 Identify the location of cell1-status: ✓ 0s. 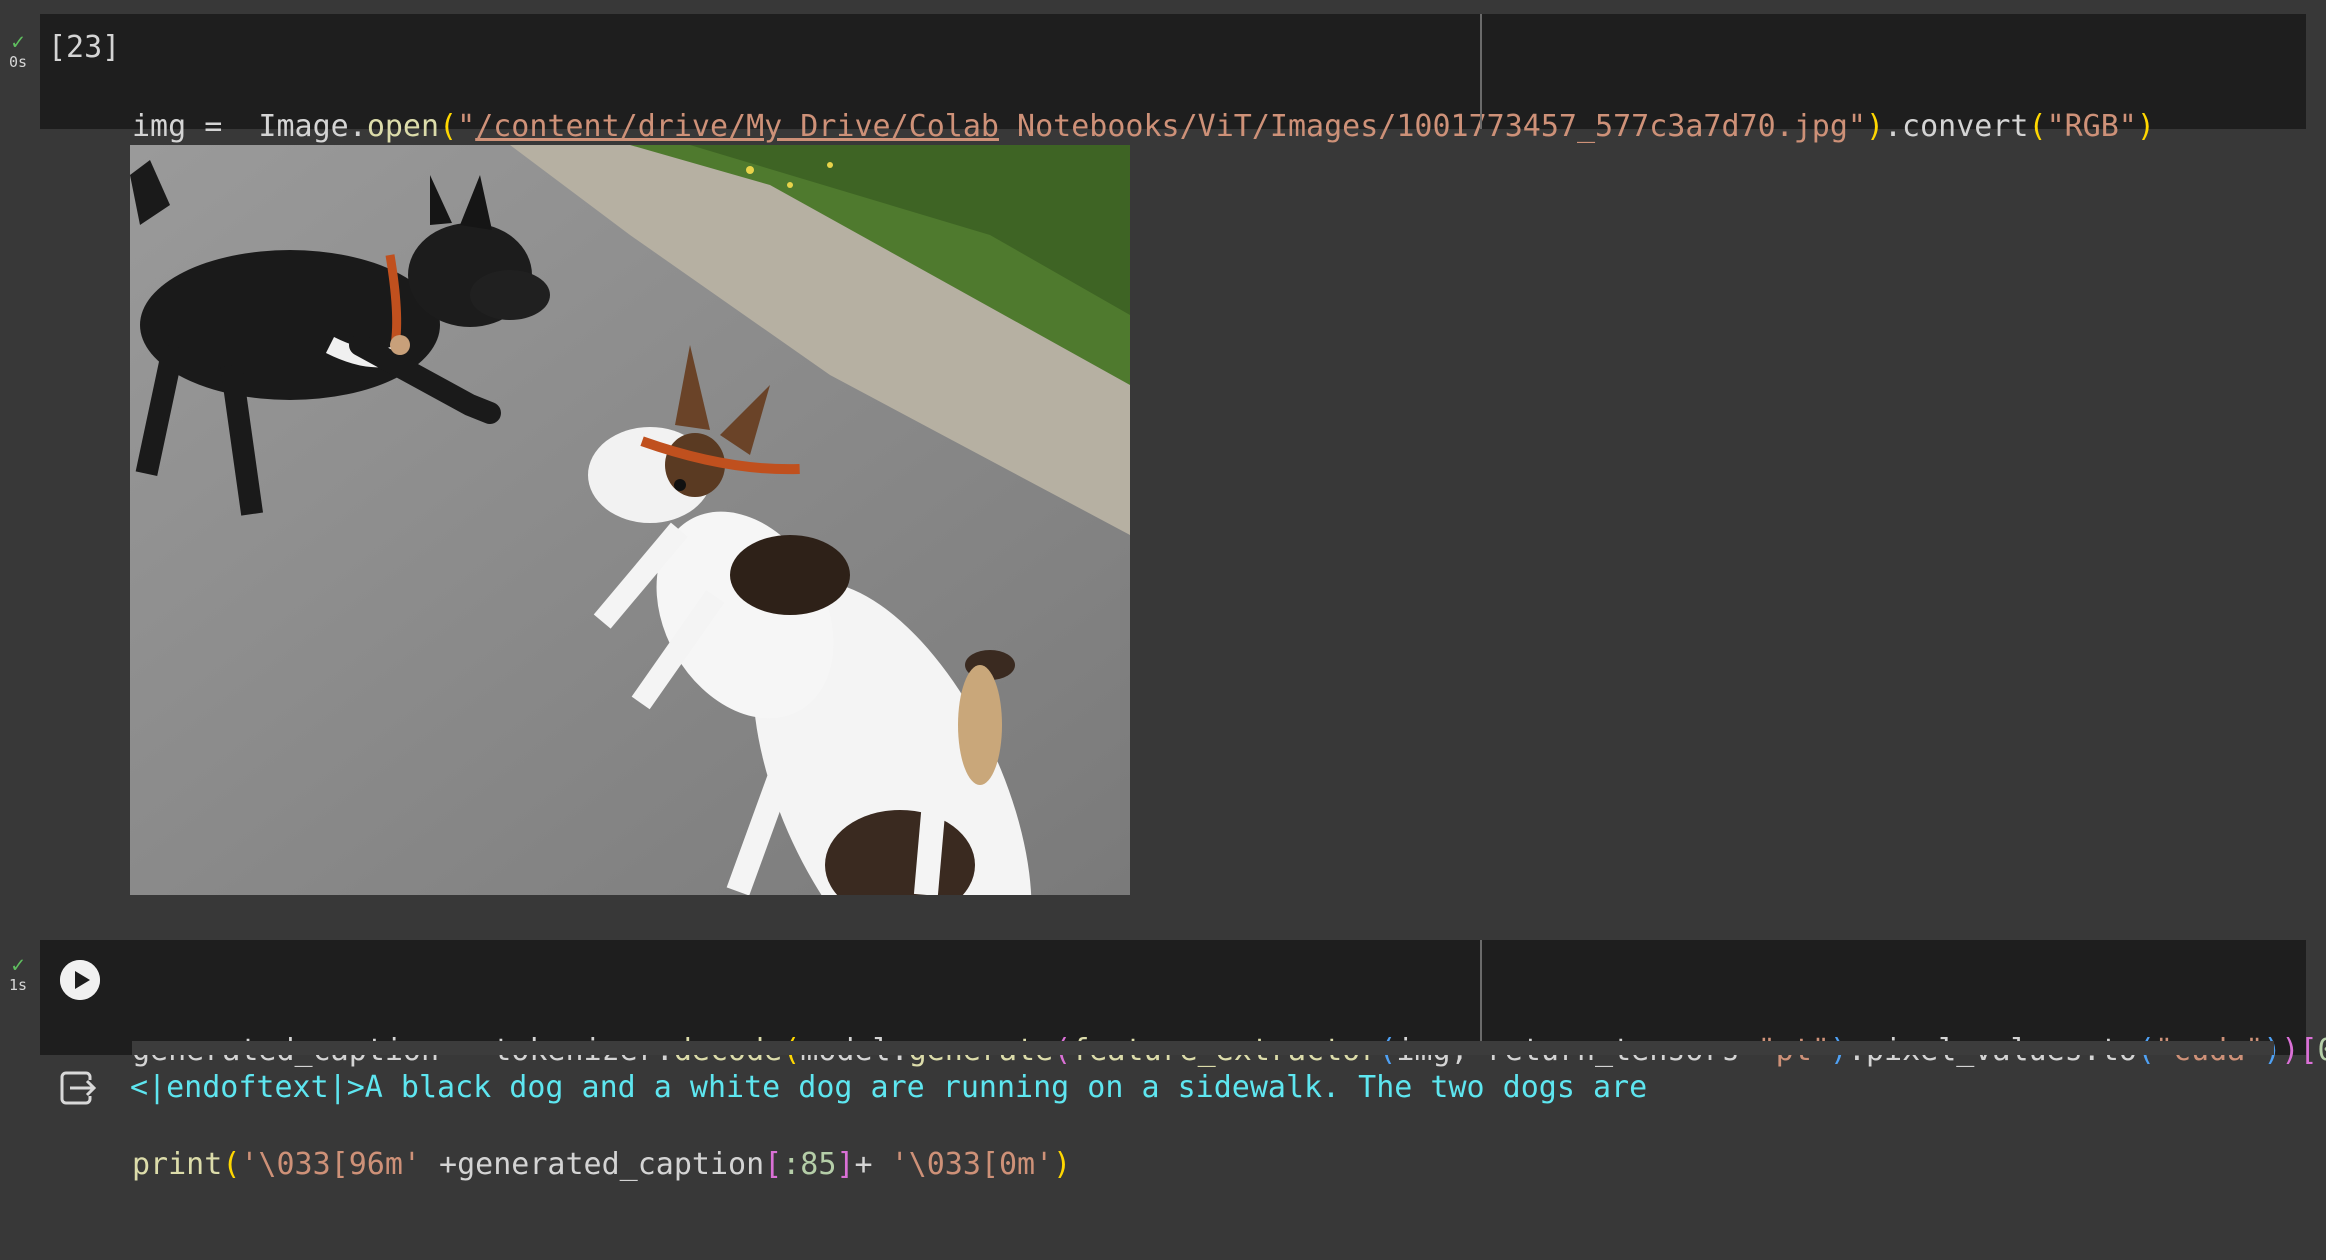
(18, 50).